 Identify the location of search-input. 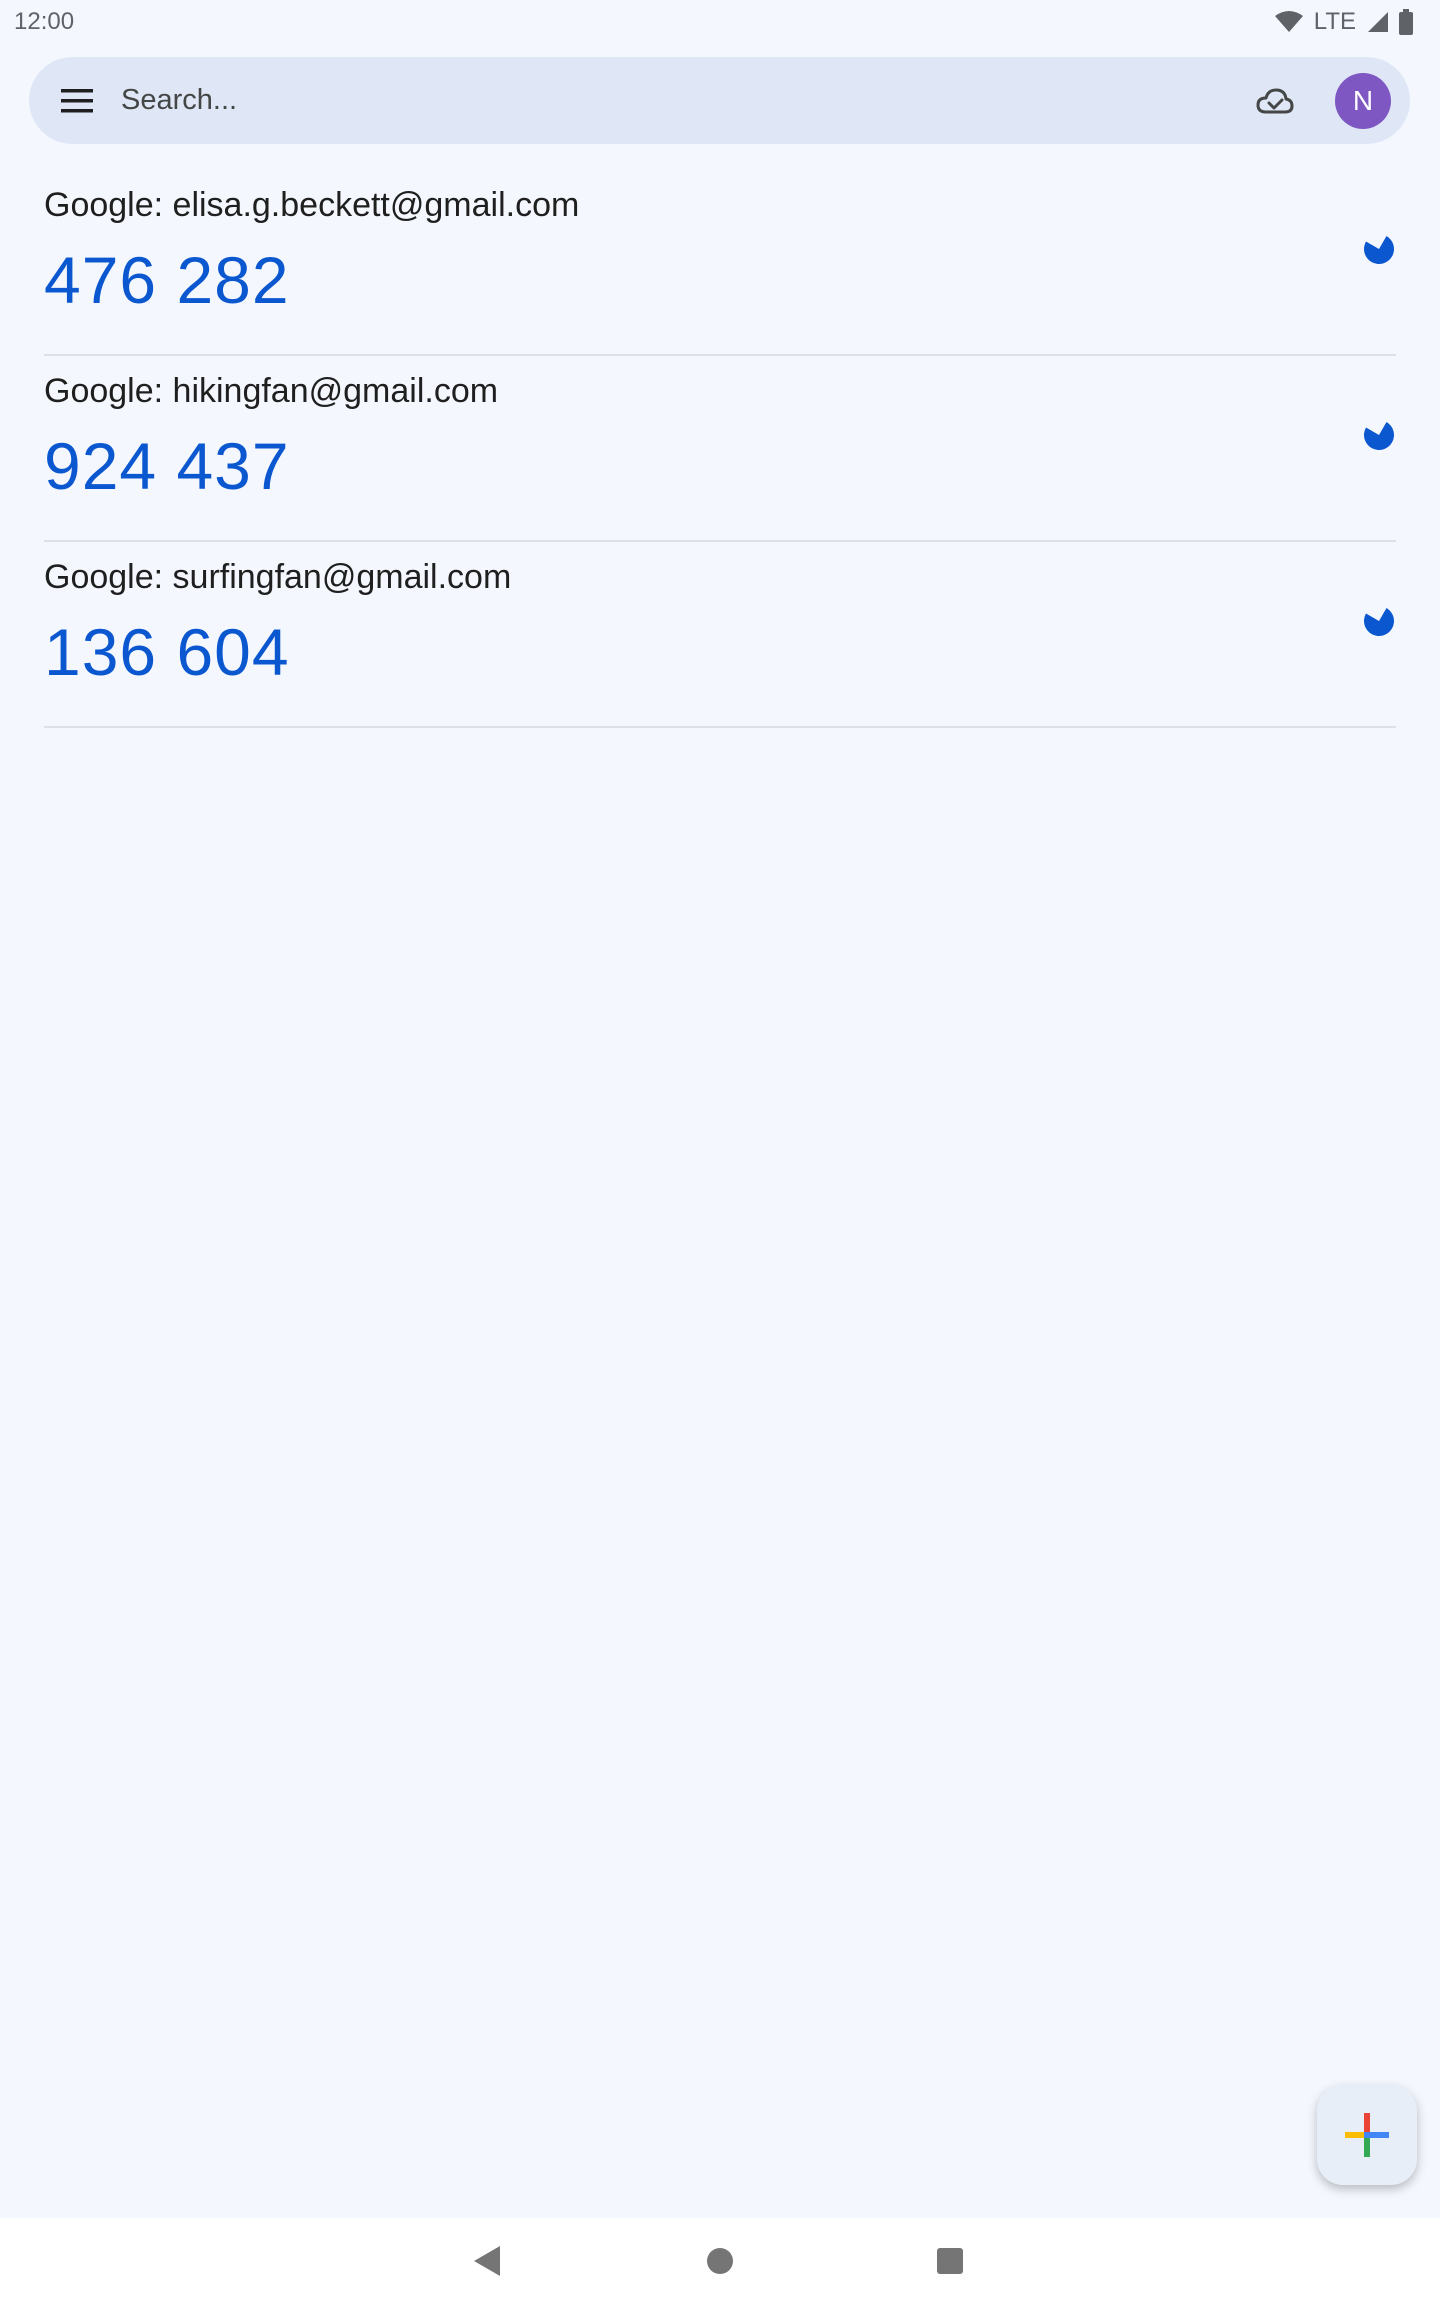
(646, 100).